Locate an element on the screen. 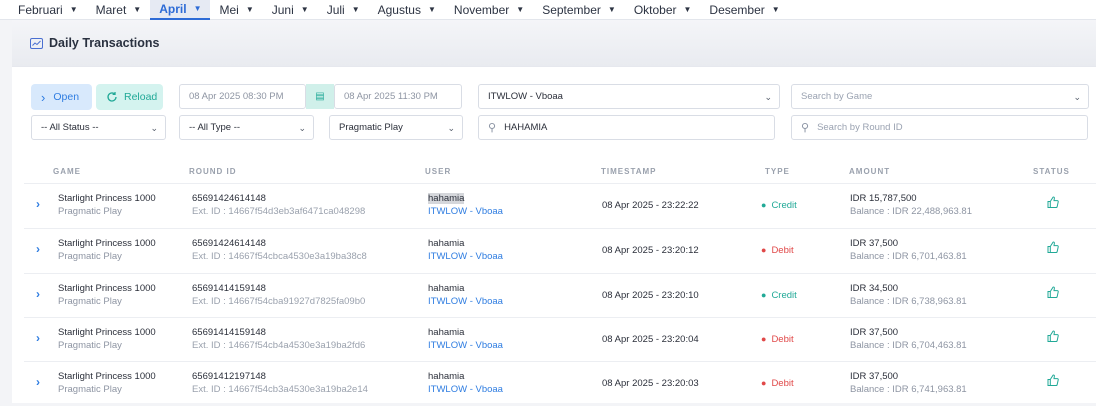 Image resolution: width=1096 pixels, height=406 pixels. ext-id: Ext. ID : 14667f54cbca4530e3a19ba38c8 is located at coordinates (279, 256).